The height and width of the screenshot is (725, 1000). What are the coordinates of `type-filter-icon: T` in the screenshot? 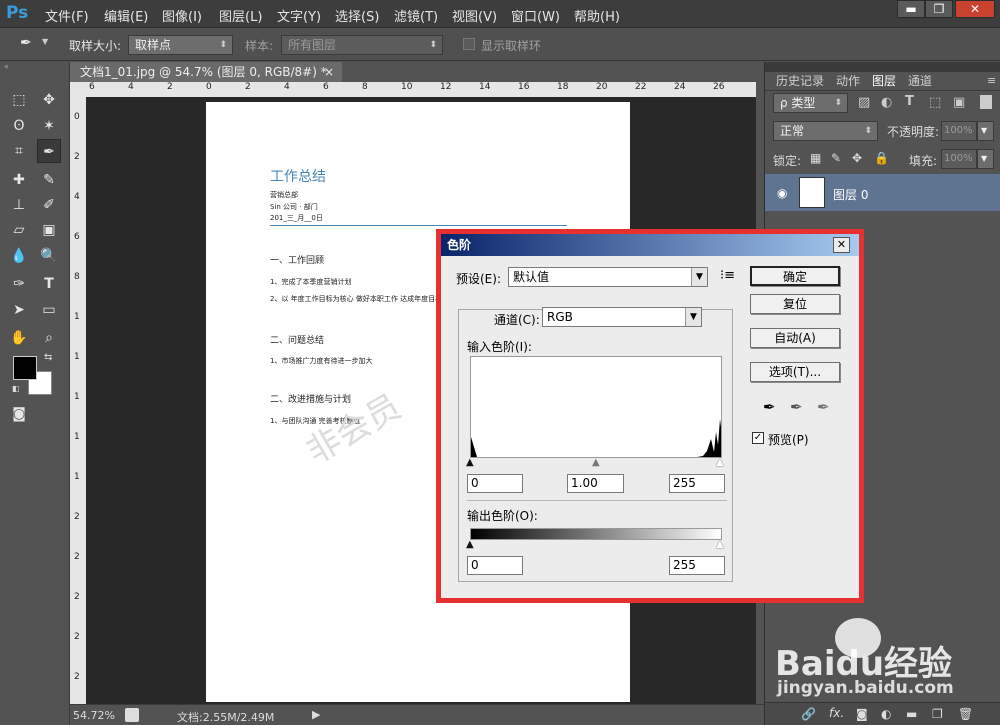 It's located at (909, 101).